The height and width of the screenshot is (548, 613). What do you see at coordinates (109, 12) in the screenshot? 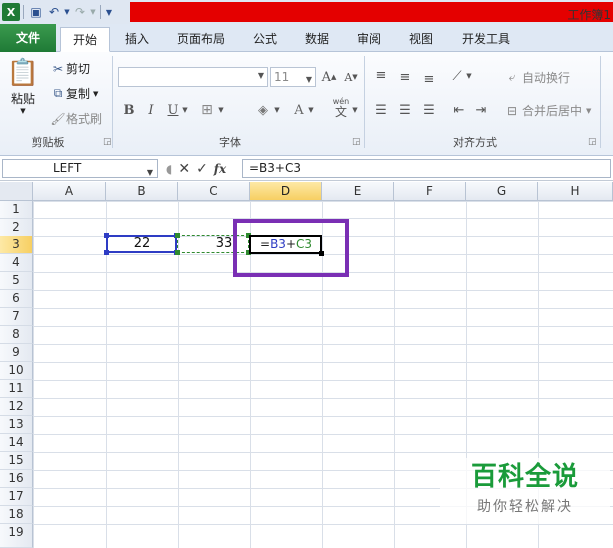
I see `customize-qat-icon: ▼` at bounding box center [109, 12].